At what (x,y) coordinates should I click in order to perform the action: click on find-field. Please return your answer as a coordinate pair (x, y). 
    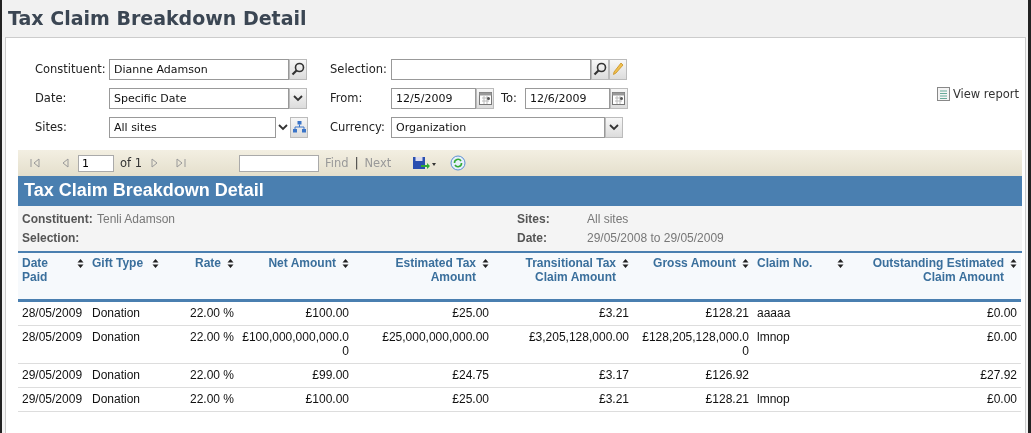
    Looking at the image, I should click on (279, 163).